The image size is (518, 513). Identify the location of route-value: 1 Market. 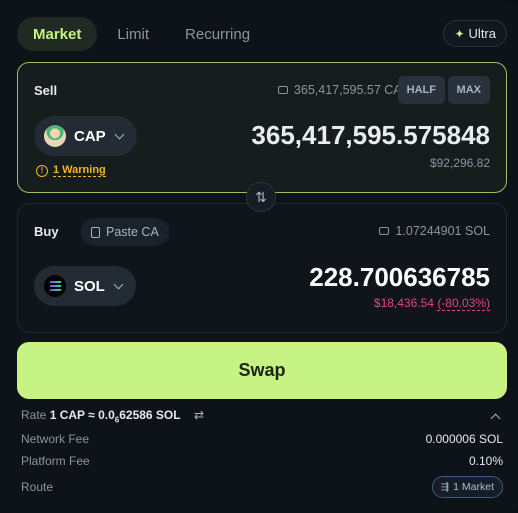
(473, 487).